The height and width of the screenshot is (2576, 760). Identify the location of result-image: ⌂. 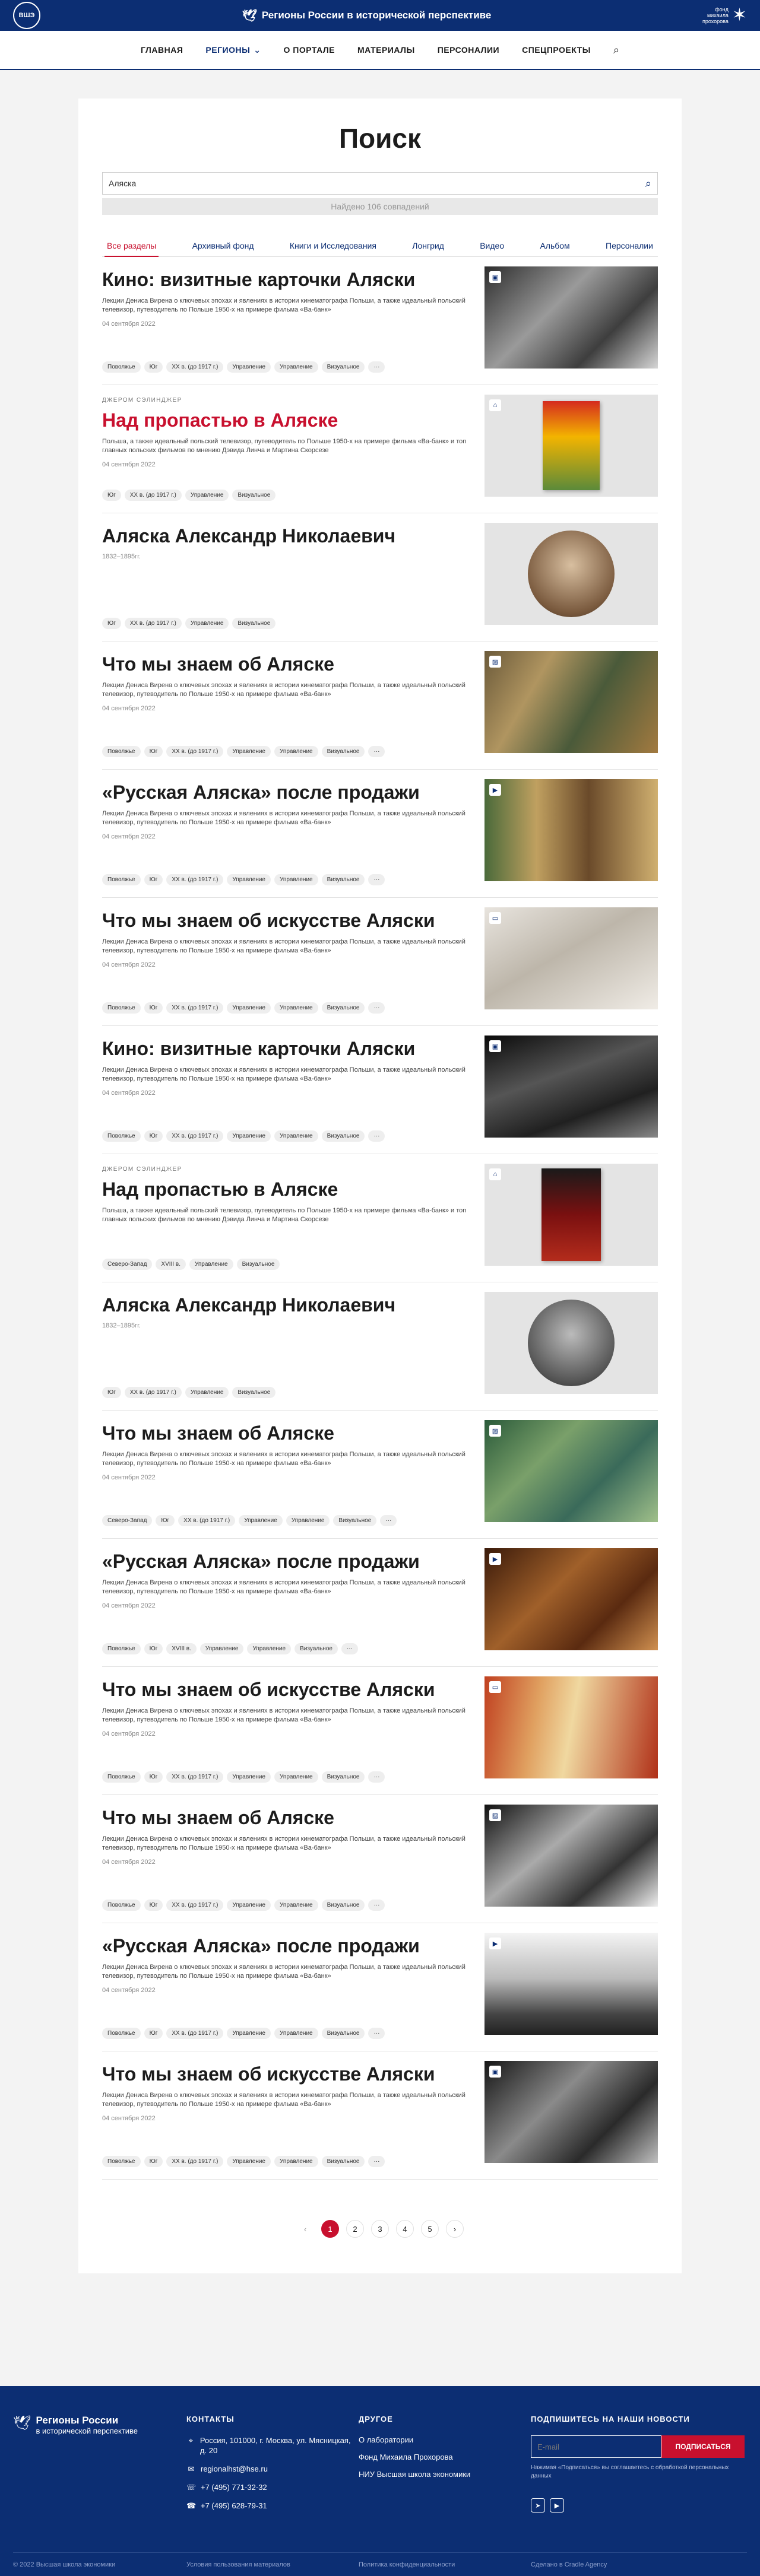
(571, 1215).